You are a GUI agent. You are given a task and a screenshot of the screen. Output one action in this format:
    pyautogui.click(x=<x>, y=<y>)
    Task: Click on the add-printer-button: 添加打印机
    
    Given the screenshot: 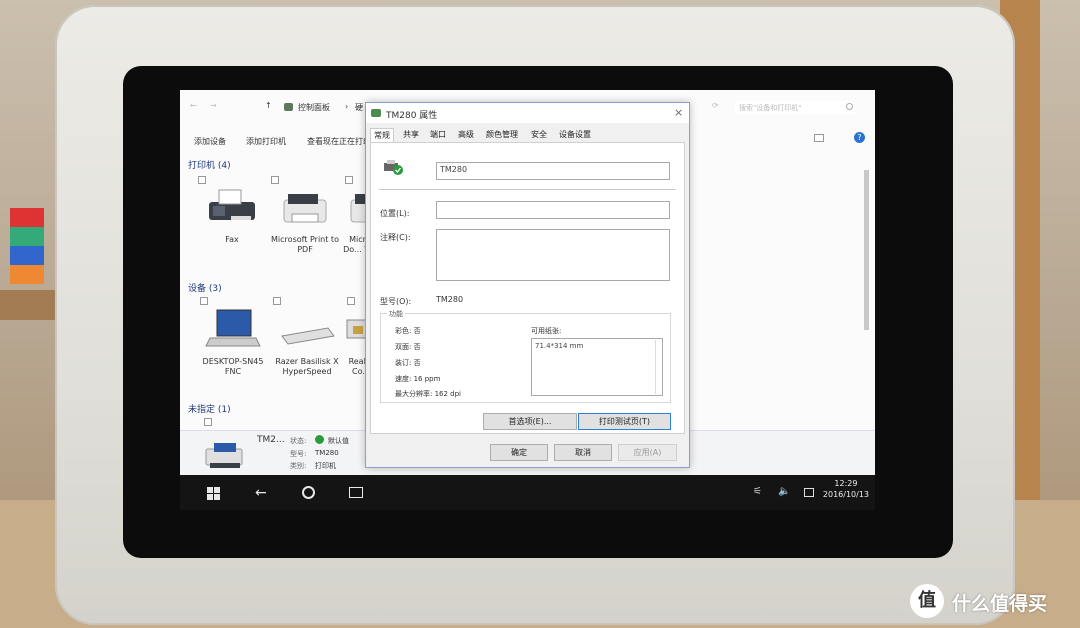 What is the action you would take?
    pyautogui.click(x=266, y=141)
    